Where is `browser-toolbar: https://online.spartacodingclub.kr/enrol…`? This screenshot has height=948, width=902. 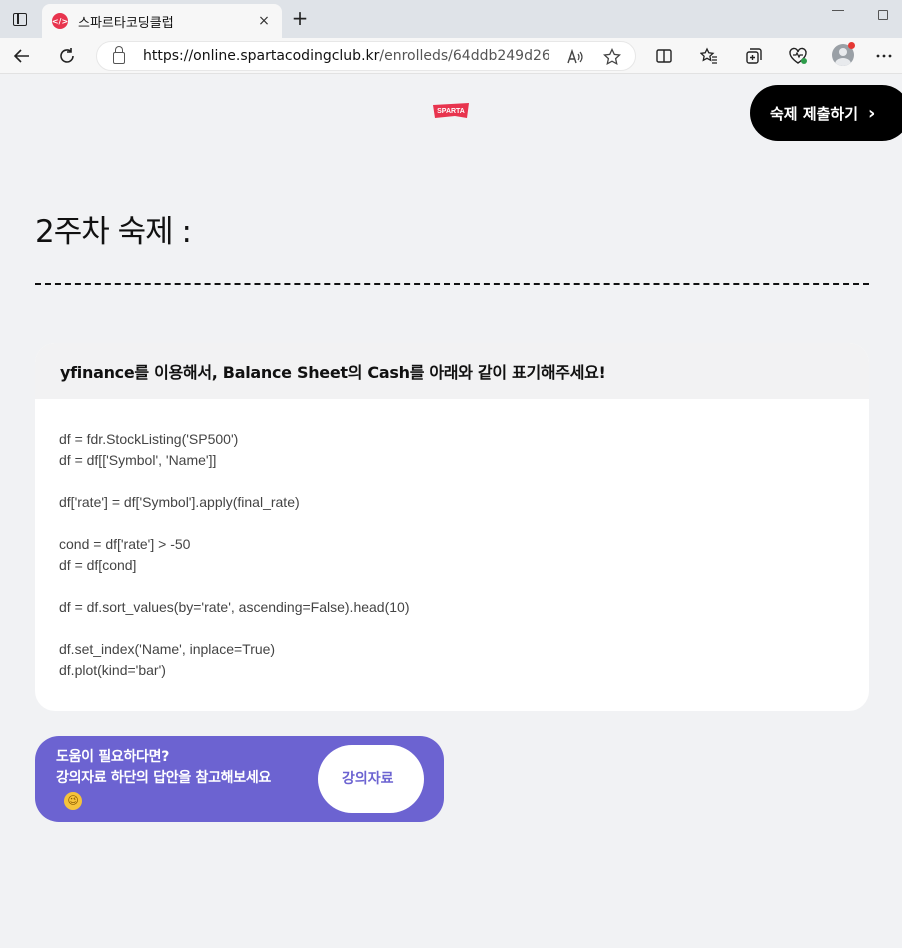
browser-toolbar: https://online.spartacodingclub.kr/enrol… is located at coordinates (451, 56).